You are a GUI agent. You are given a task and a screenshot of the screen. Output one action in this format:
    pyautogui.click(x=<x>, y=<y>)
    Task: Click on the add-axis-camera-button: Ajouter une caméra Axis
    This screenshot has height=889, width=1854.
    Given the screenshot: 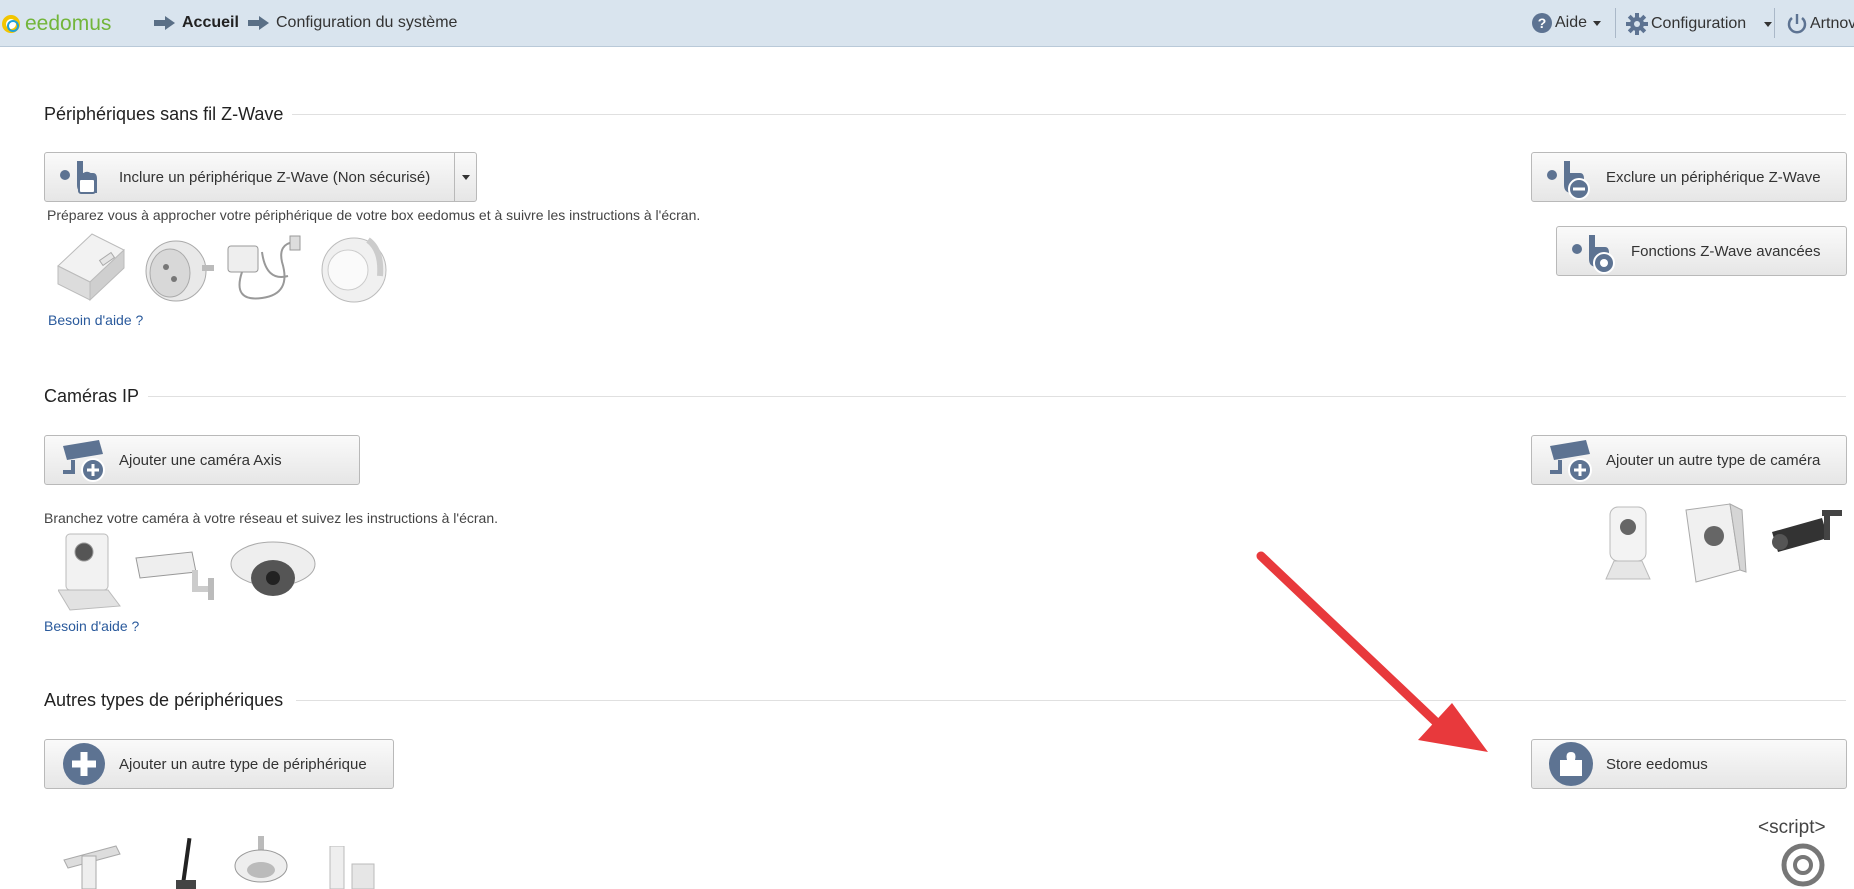 What is the action you would take?
    pyautogui.click(x=202, y=460)
    